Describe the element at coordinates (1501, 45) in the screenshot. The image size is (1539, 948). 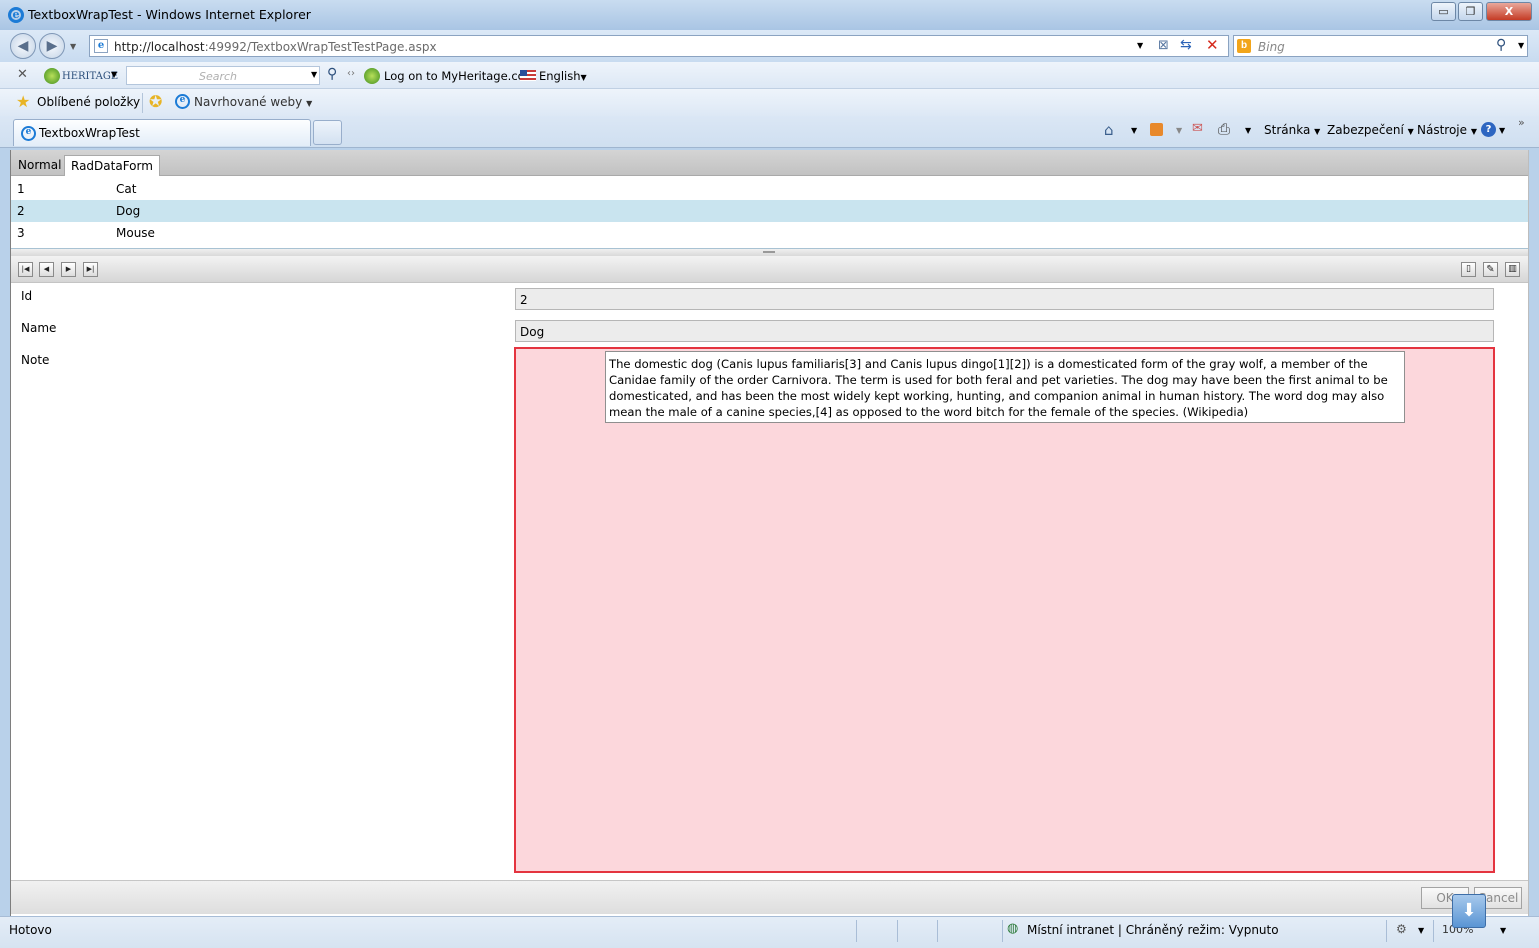
I see `search-icon: ⚲` at that location.